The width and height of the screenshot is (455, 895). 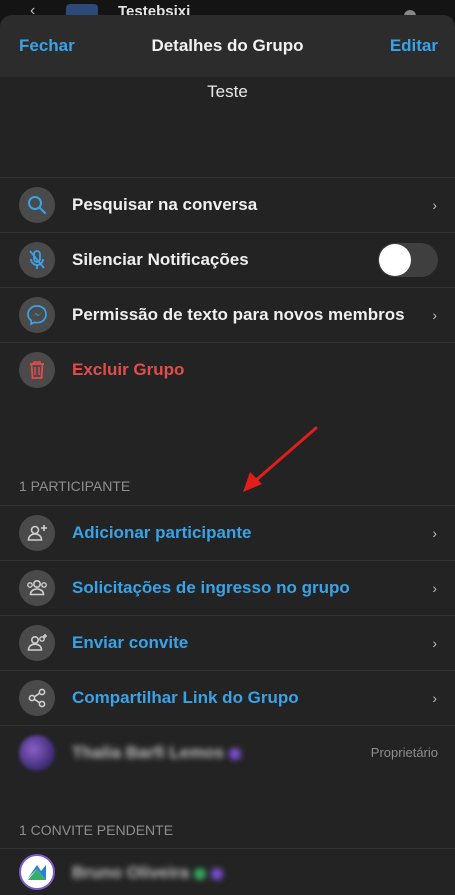 I want to click on add-participant-row: Adicionar participante ›, so click(x=227, y=532).